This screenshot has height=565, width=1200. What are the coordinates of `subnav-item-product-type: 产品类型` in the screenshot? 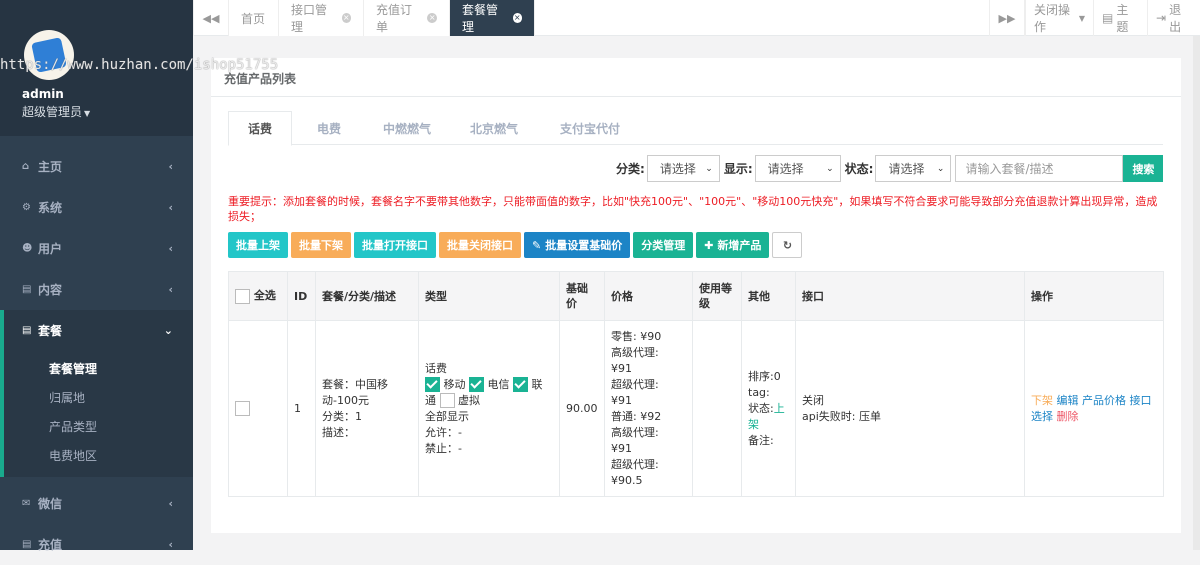 It's located at (98, 427).